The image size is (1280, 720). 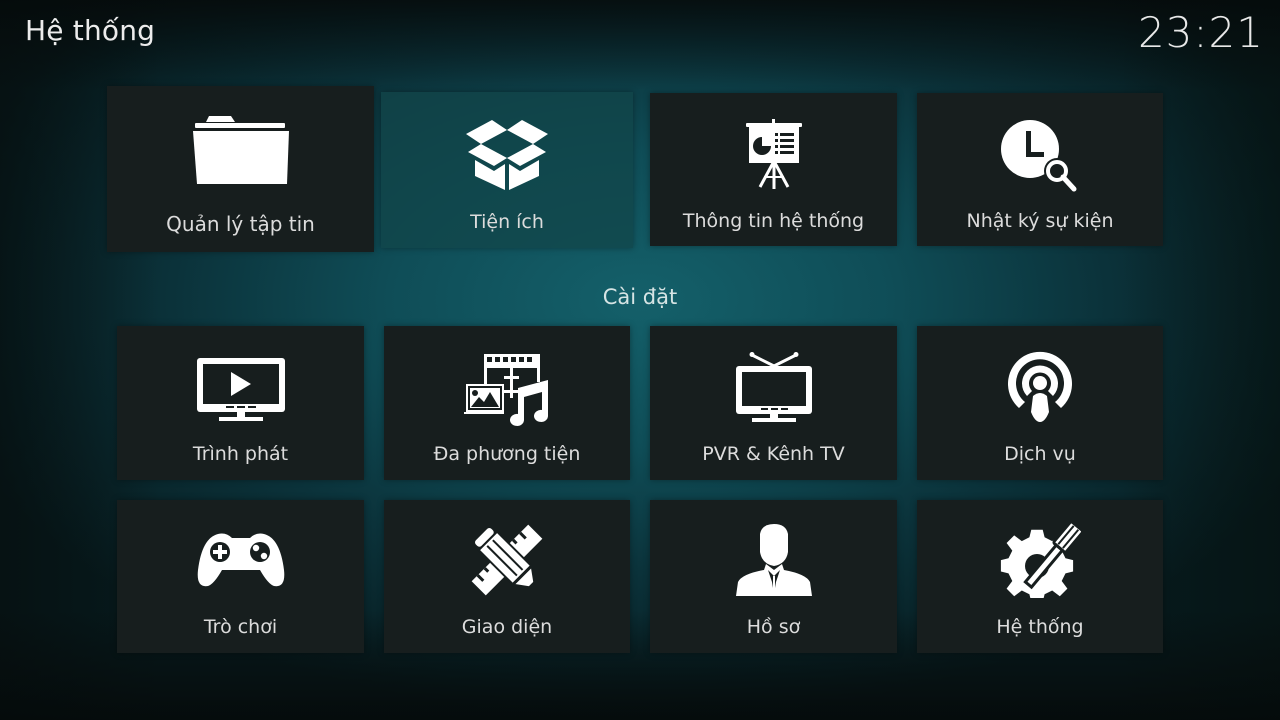 I want to click on clock: 23:21, so click(x=1200, y=32).